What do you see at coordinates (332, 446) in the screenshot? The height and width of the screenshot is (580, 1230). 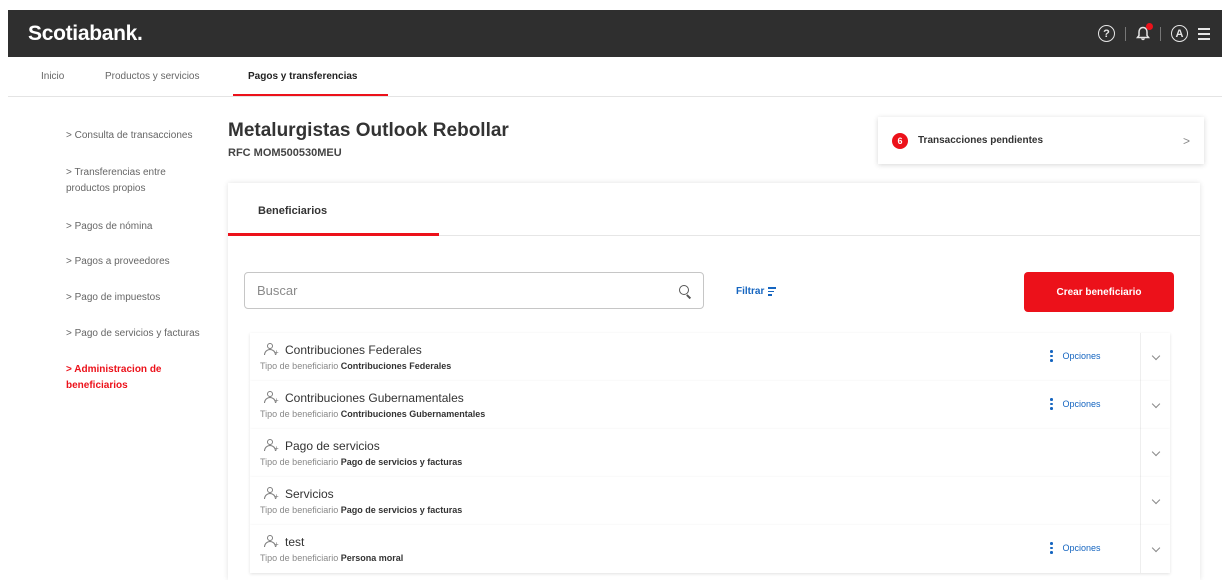 I see `beneficiary-name: Pago de servicios` at bounding box center [332, 446].